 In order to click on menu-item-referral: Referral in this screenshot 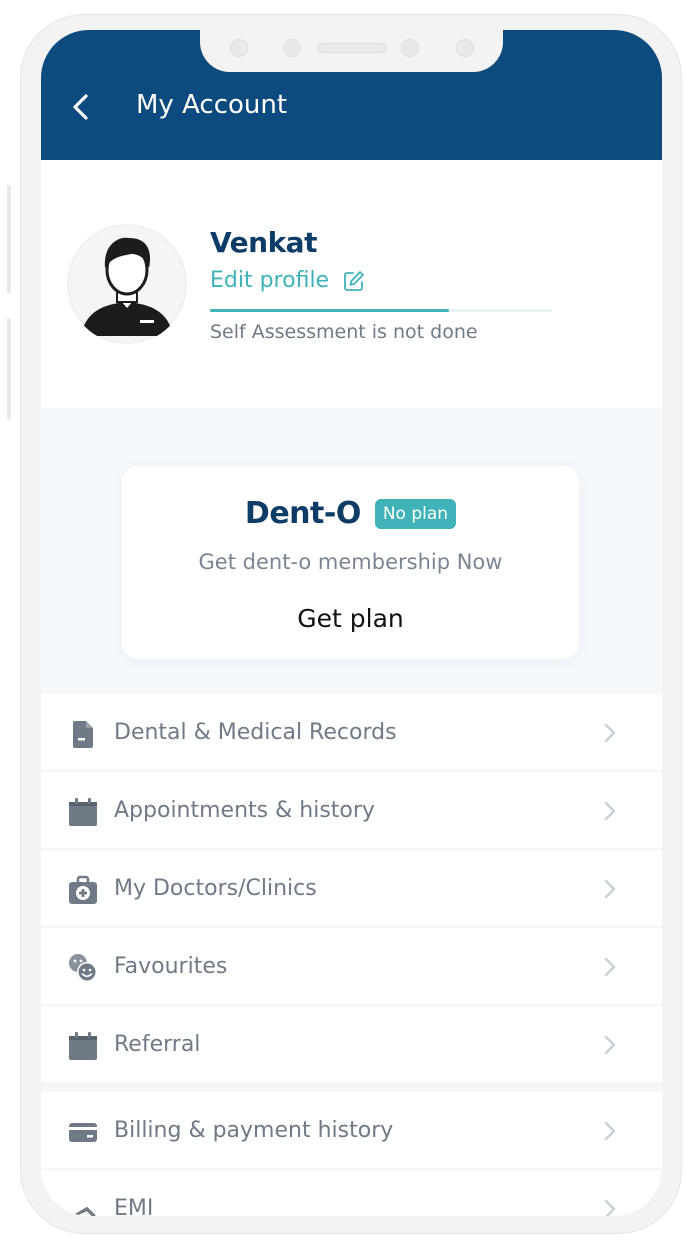, I will do `click(351, 1045)`.